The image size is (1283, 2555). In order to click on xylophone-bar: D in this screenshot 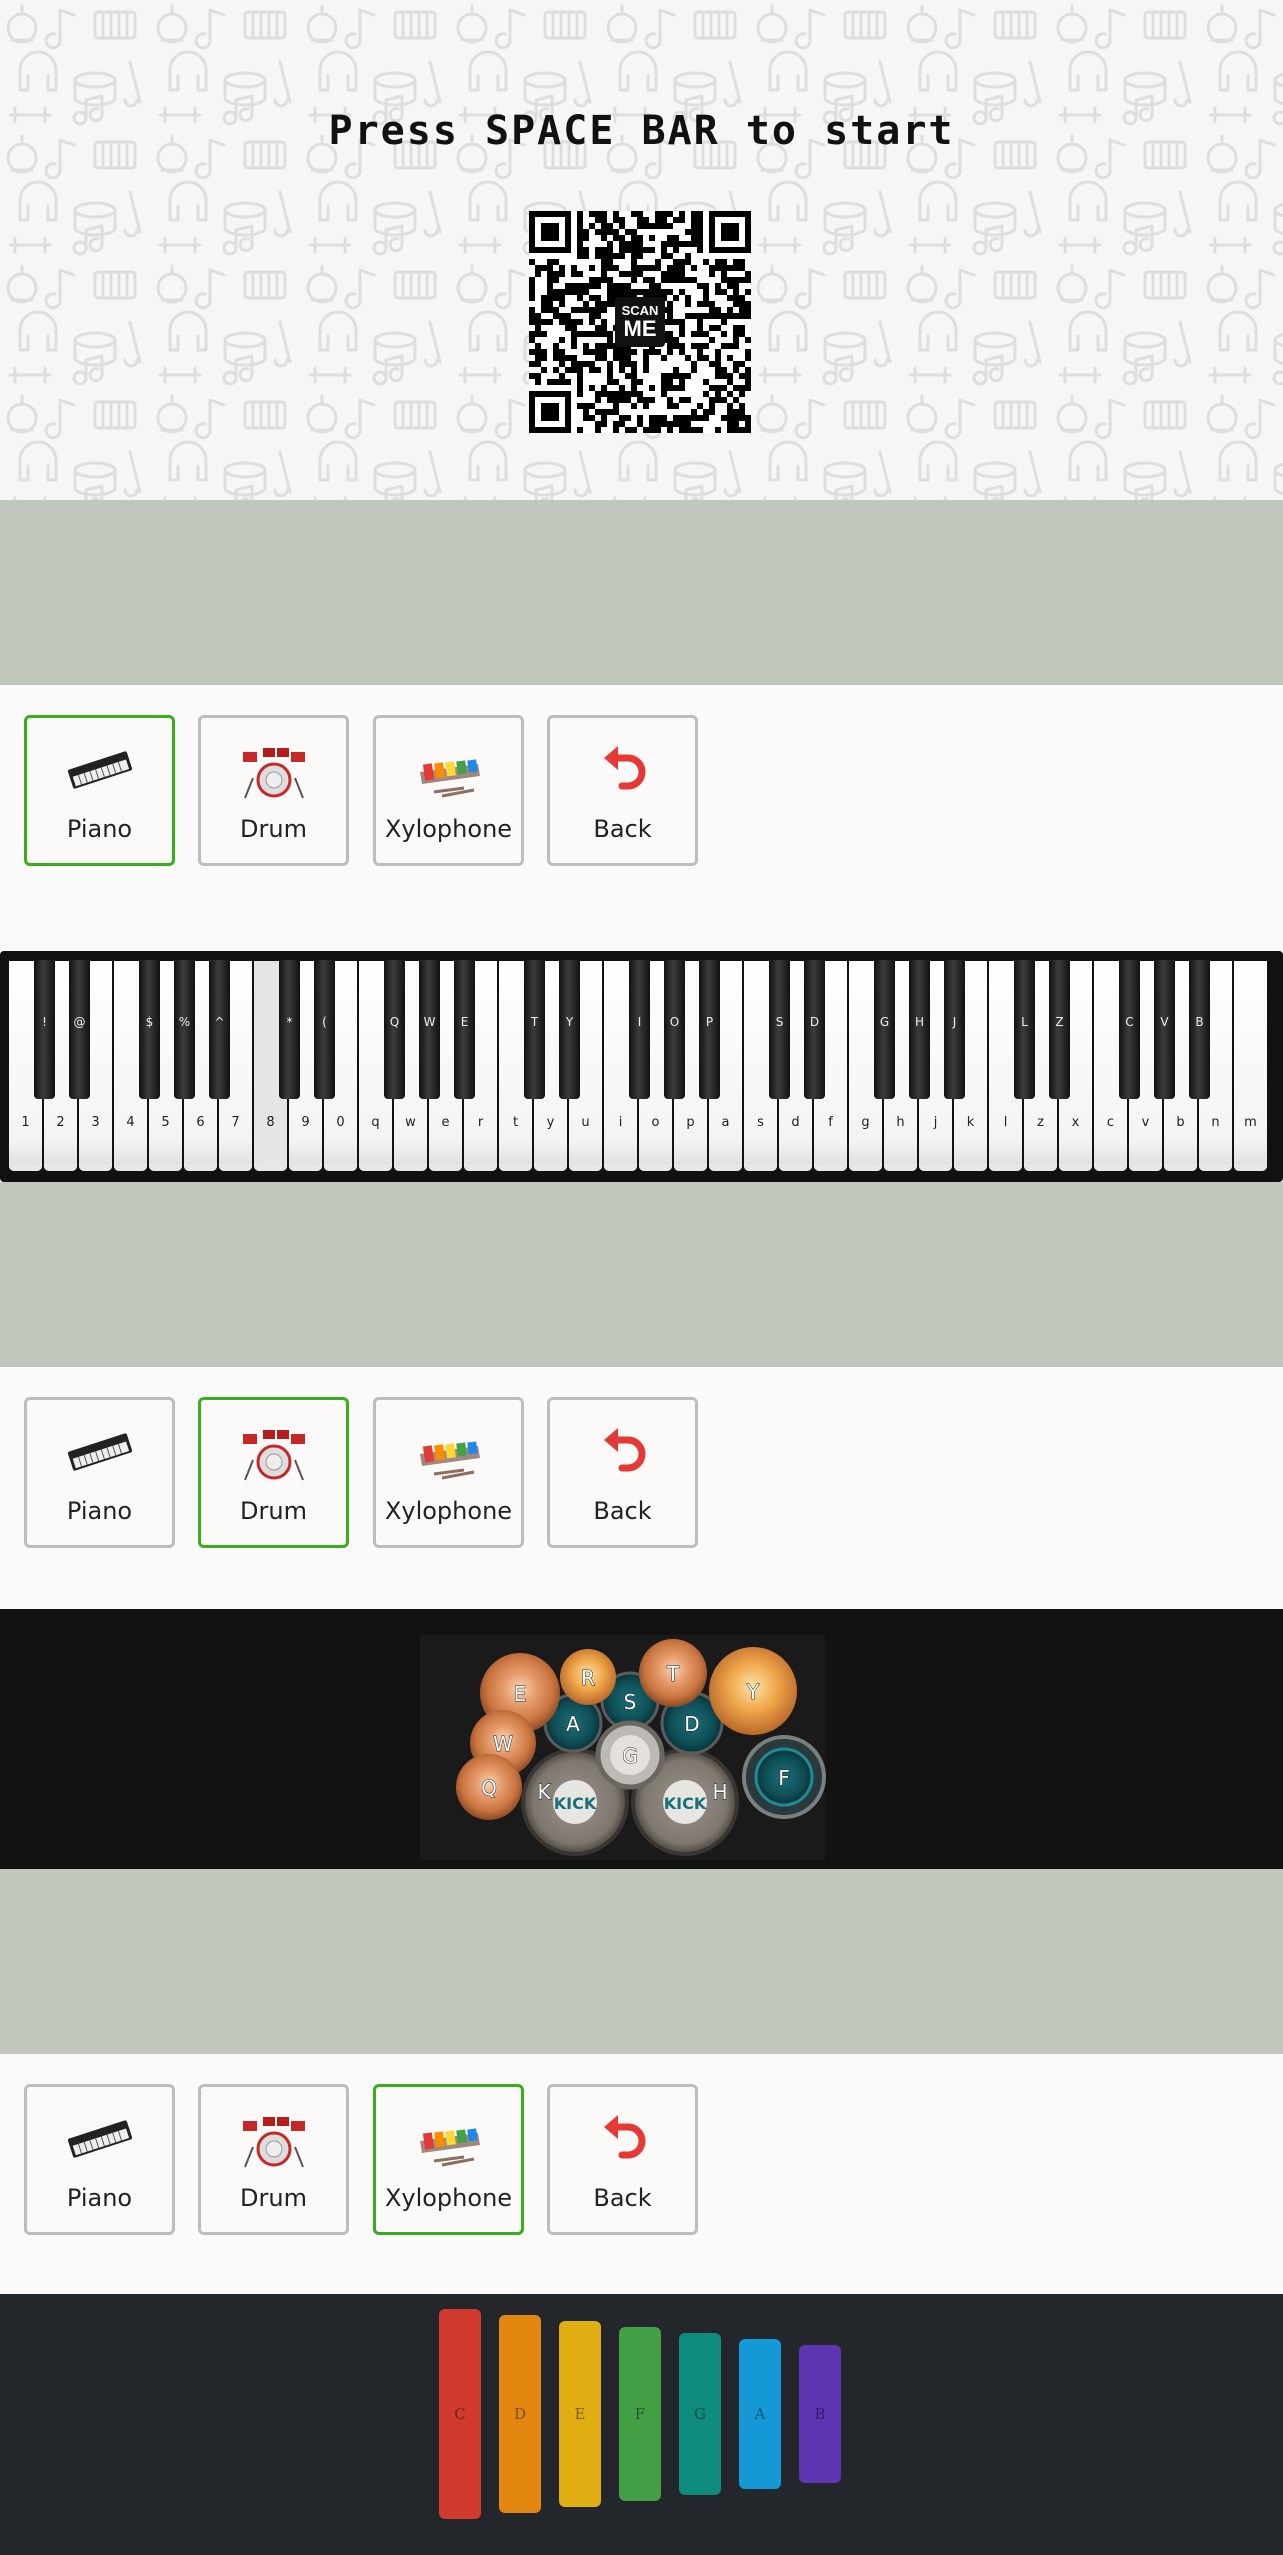, I will do `click(520, 2414)`.